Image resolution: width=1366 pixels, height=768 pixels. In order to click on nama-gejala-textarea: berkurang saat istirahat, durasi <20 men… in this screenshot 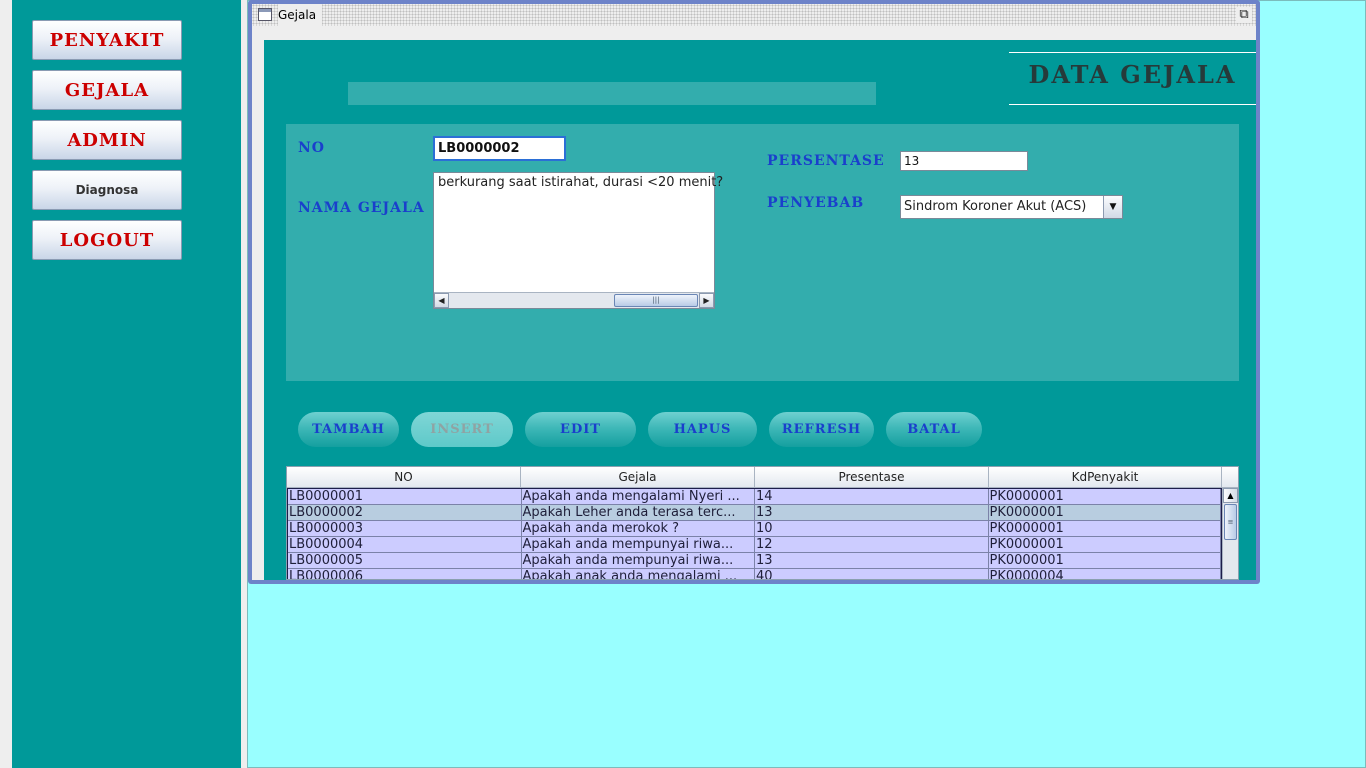, I will do `click(578, 240)`.